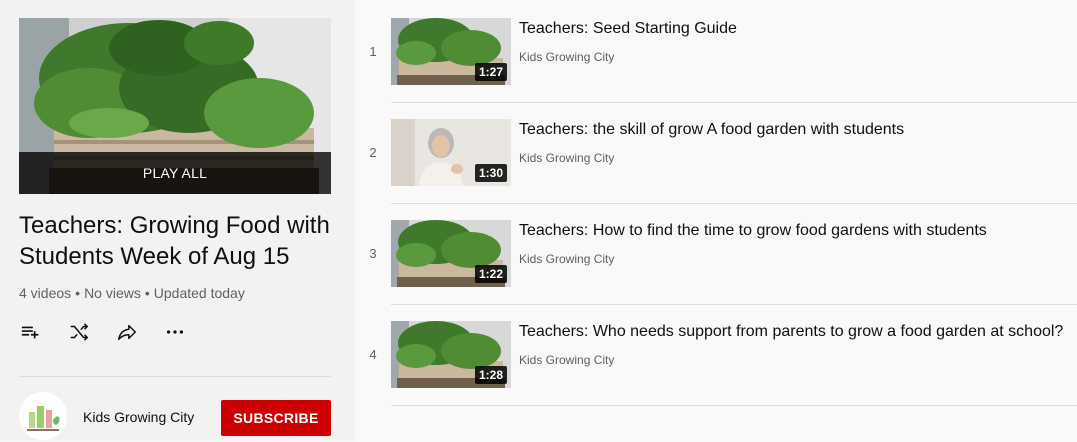 The height and width of the screenshot is (442, 1077). What do you see at coordinates (451, 51) in the screenshot?
I see `video-thumbnail: 1:27` at bounding box center [451, 51].